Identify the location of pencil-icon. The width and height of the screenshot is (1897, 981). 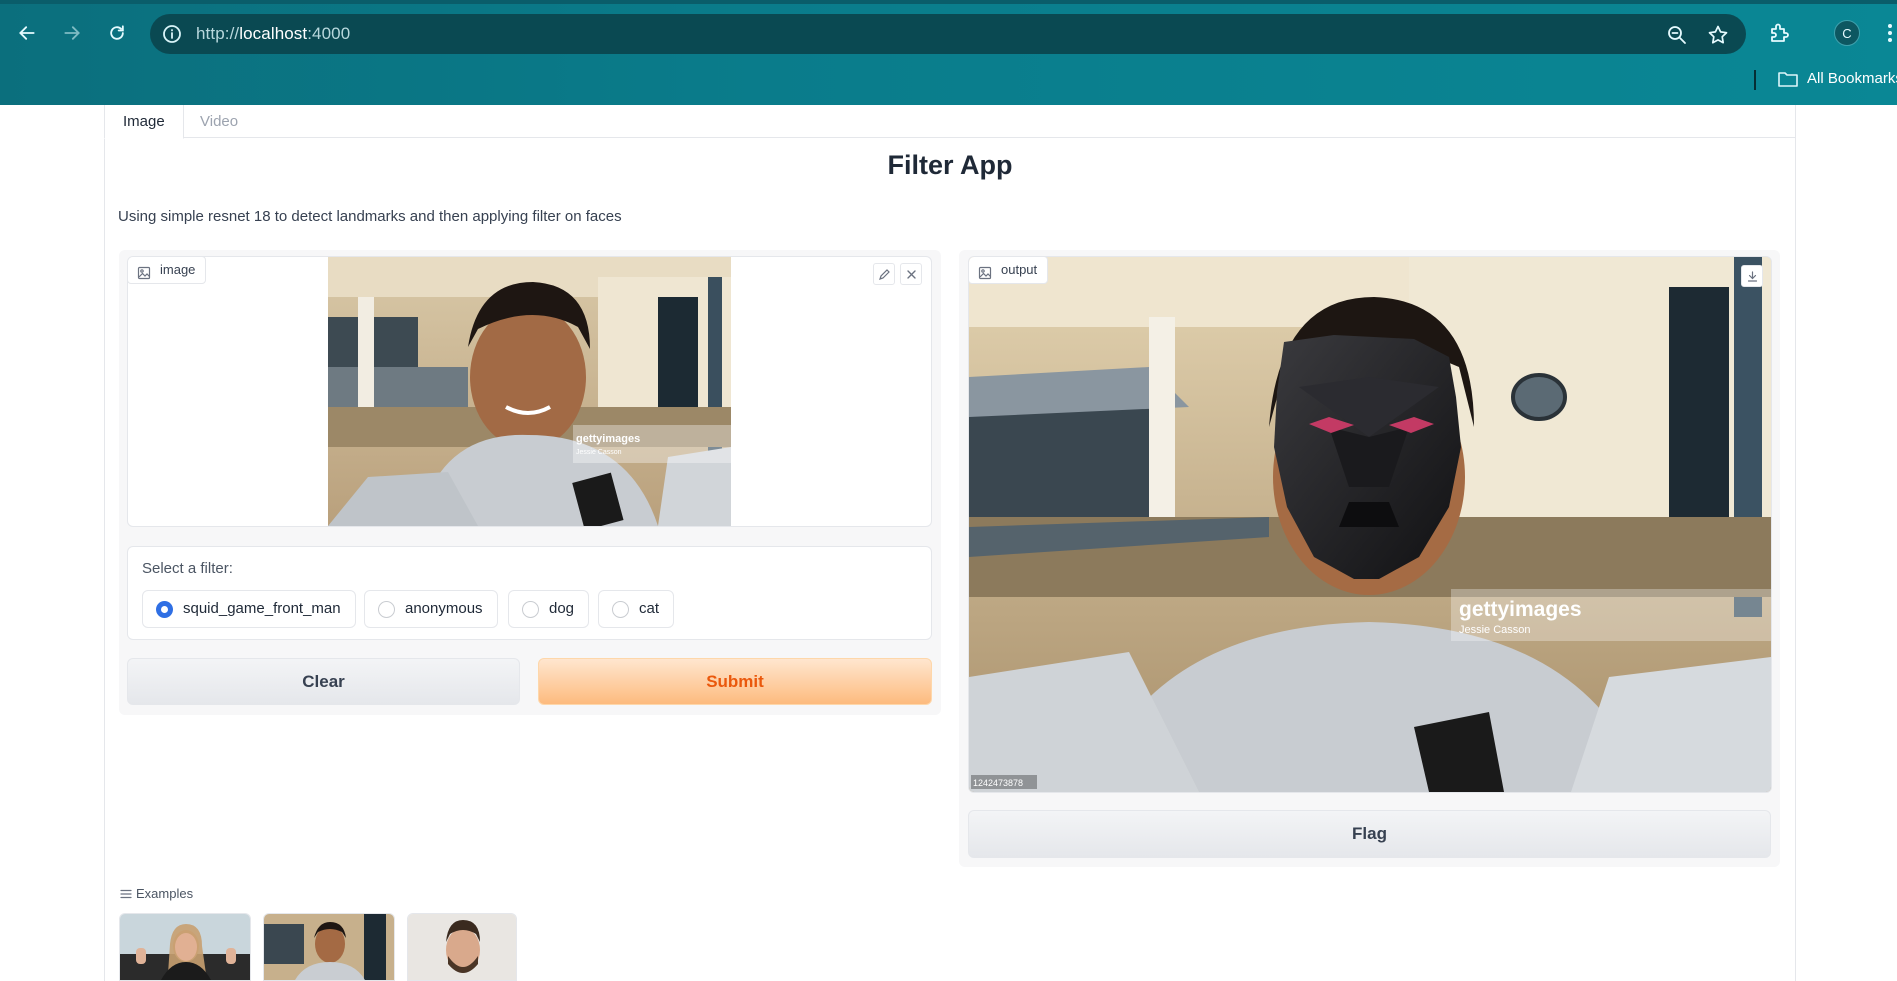
(884, 274).